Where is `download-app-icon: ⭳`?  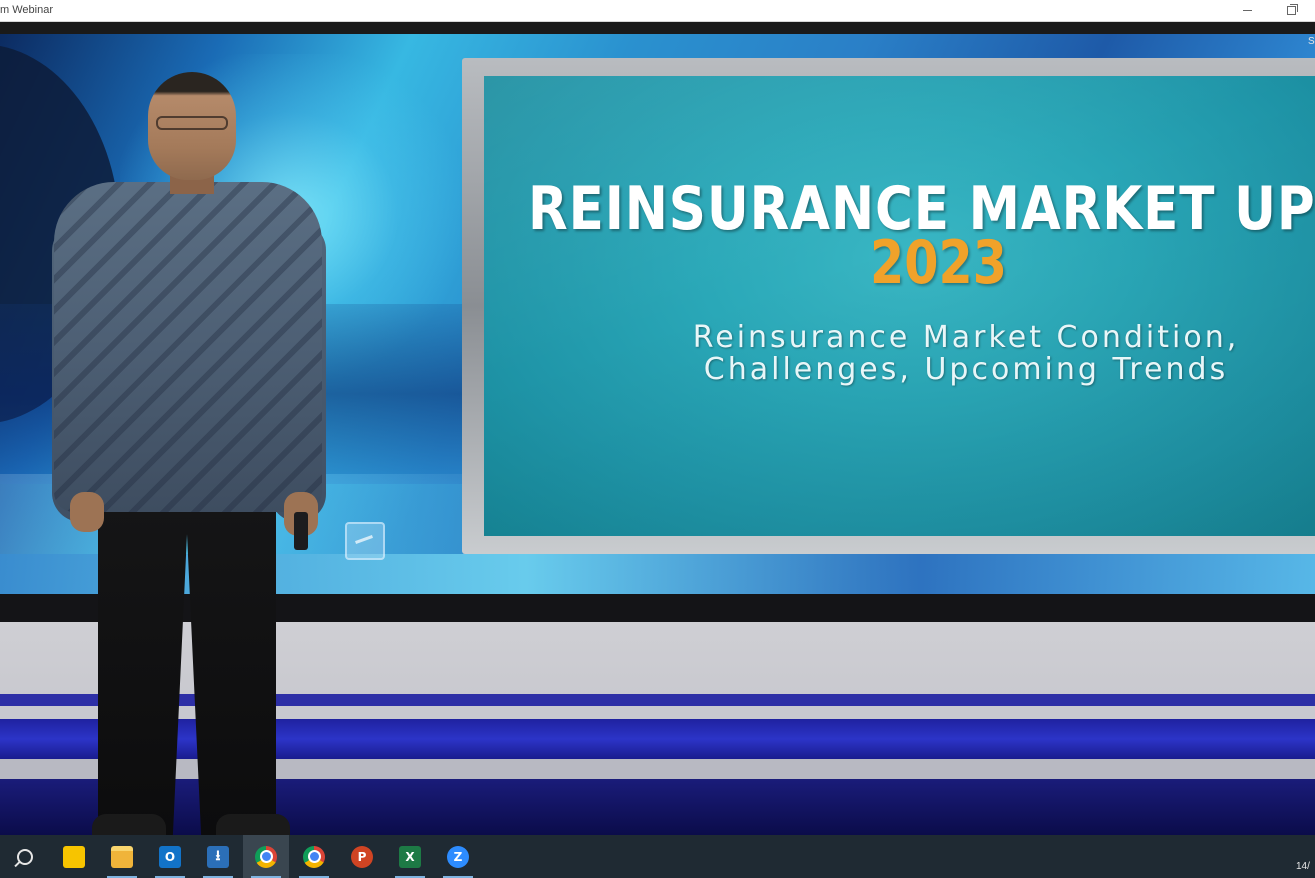 download-app-icon: ⭳ is located at coordinates (218, 856).